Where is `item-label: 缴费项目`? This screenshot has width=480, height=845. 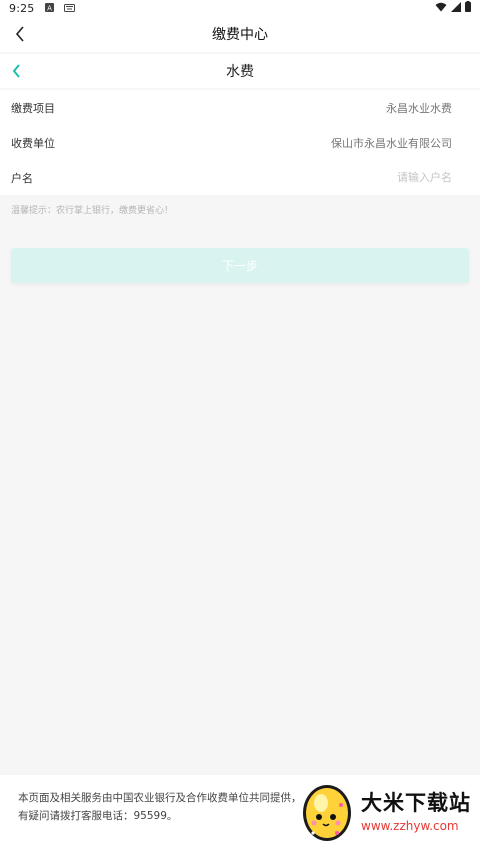
item-label: 缴费项目 is located at coordinates (33, 108).